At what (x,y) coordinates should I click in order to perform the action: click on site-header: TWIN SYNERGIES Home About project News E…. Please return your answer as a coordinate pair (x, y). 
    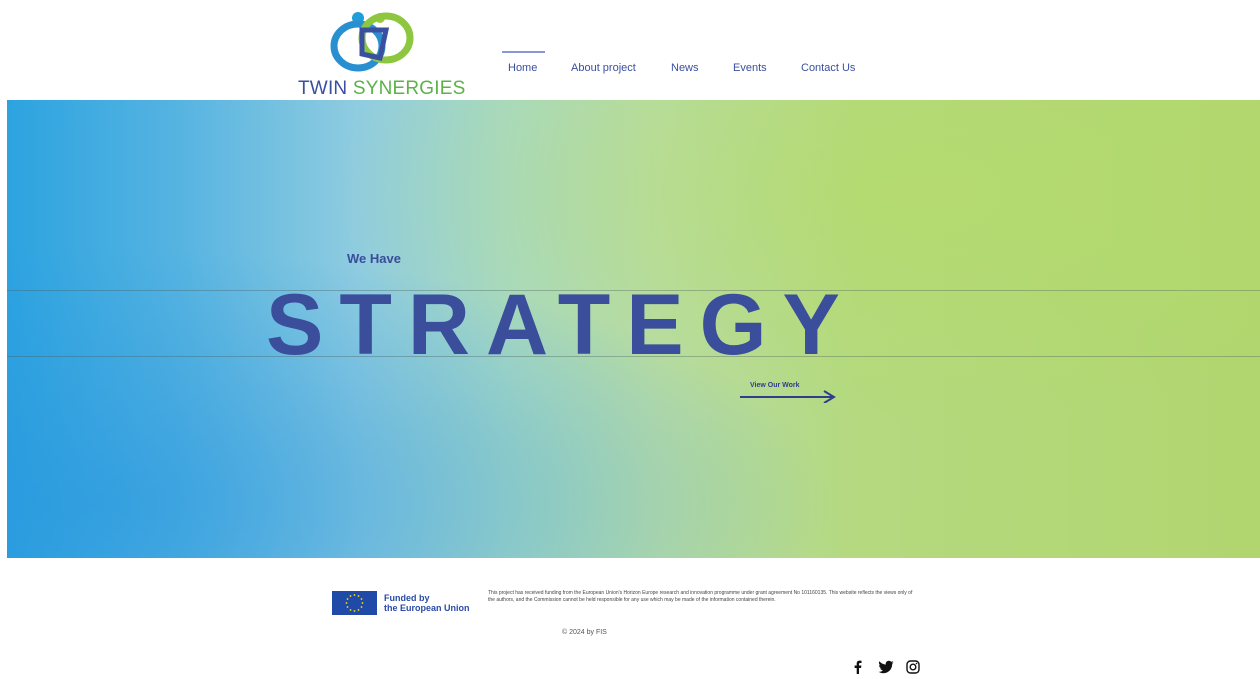
    Looking at the image, I should click on (630, 50).